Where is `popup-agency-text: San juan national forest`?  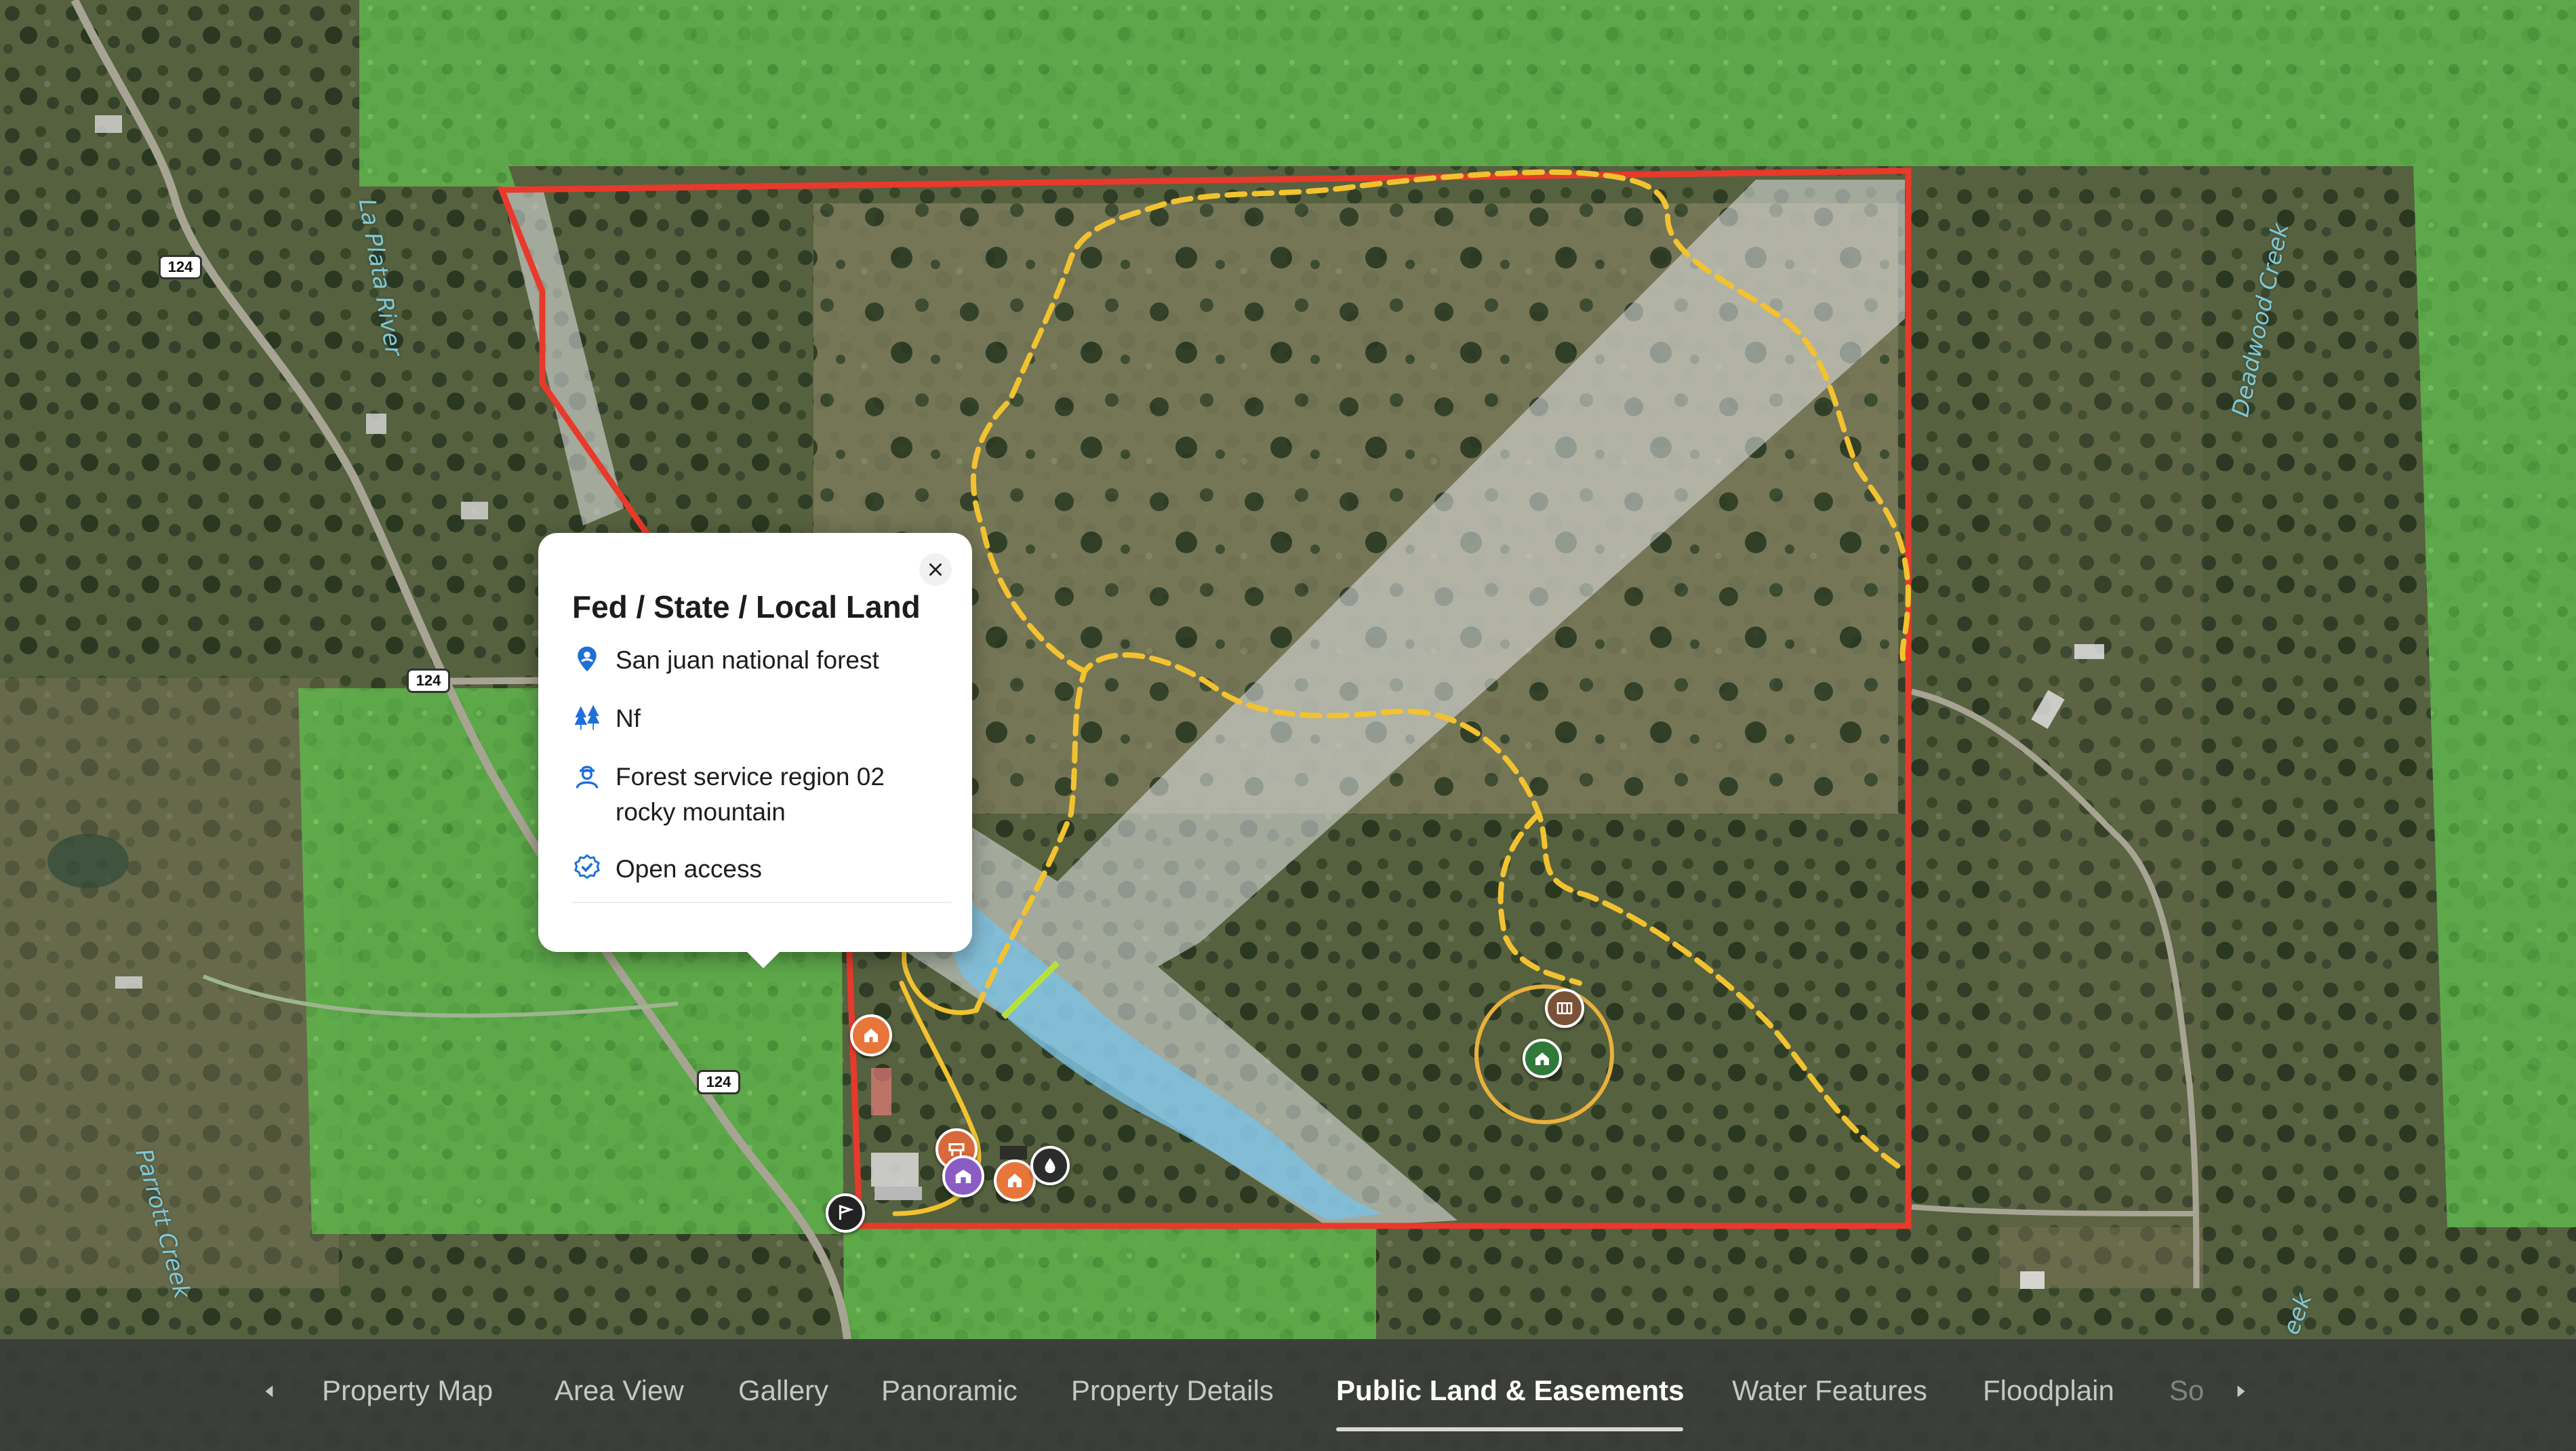 popup-agency-text: San juan national forest is located at coordinates (747, 660).